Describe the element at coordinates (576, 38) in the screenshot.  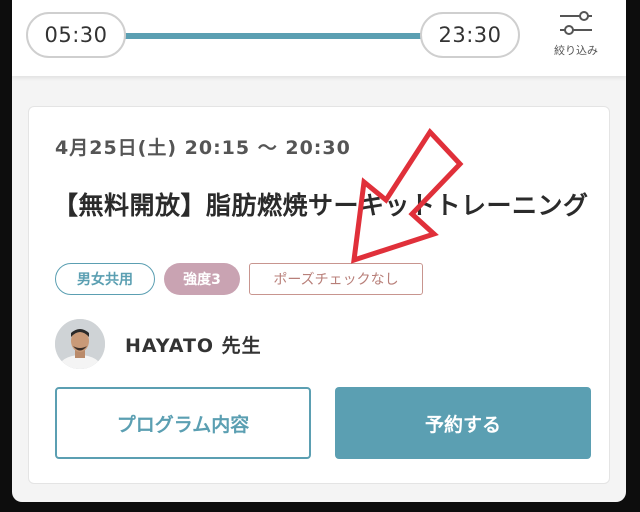
I see `filter-button: 絞り込み` at that location.